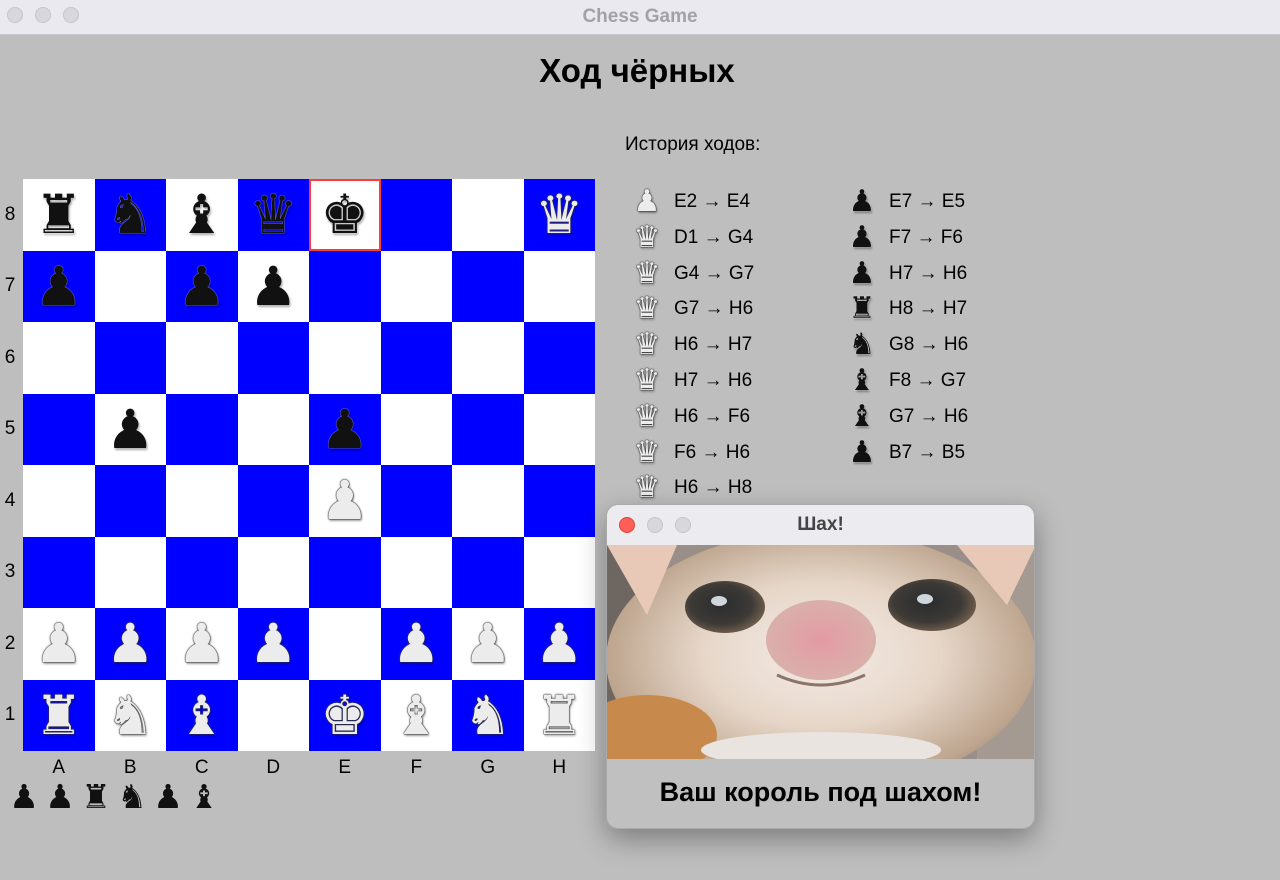  Describe the element at coordinates (130, 501) in the screenshot. I see `square-b4` at that location.